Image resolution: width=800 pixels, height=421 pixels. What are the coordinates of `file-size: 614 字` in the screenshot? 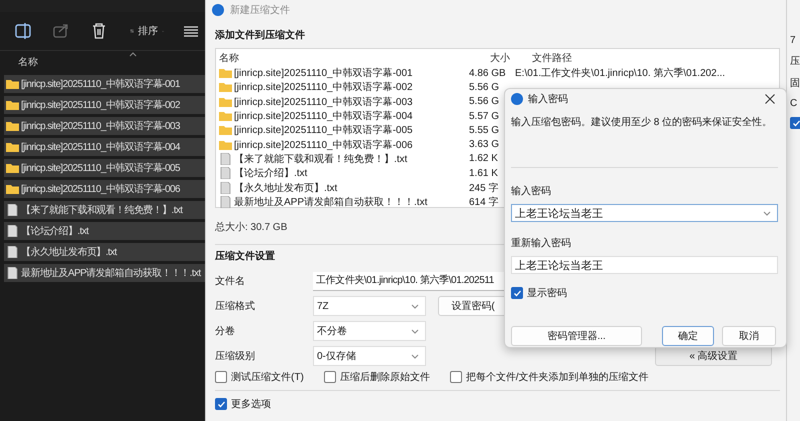 It's located at (484, 202).